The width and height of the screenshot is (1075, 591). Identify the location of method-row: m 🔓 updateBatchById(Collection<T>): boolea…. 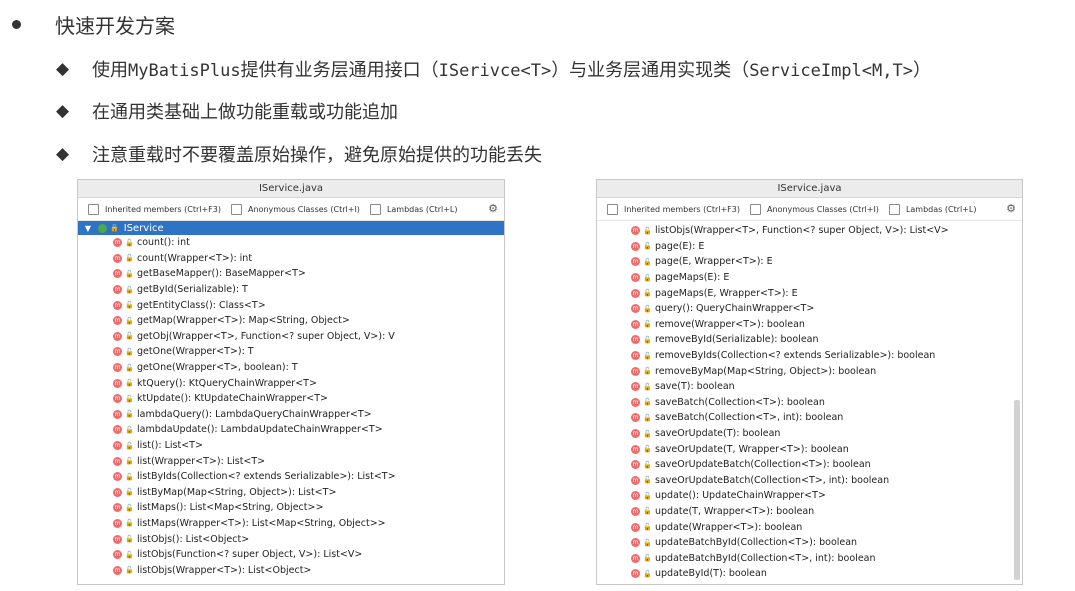
(826, 543).